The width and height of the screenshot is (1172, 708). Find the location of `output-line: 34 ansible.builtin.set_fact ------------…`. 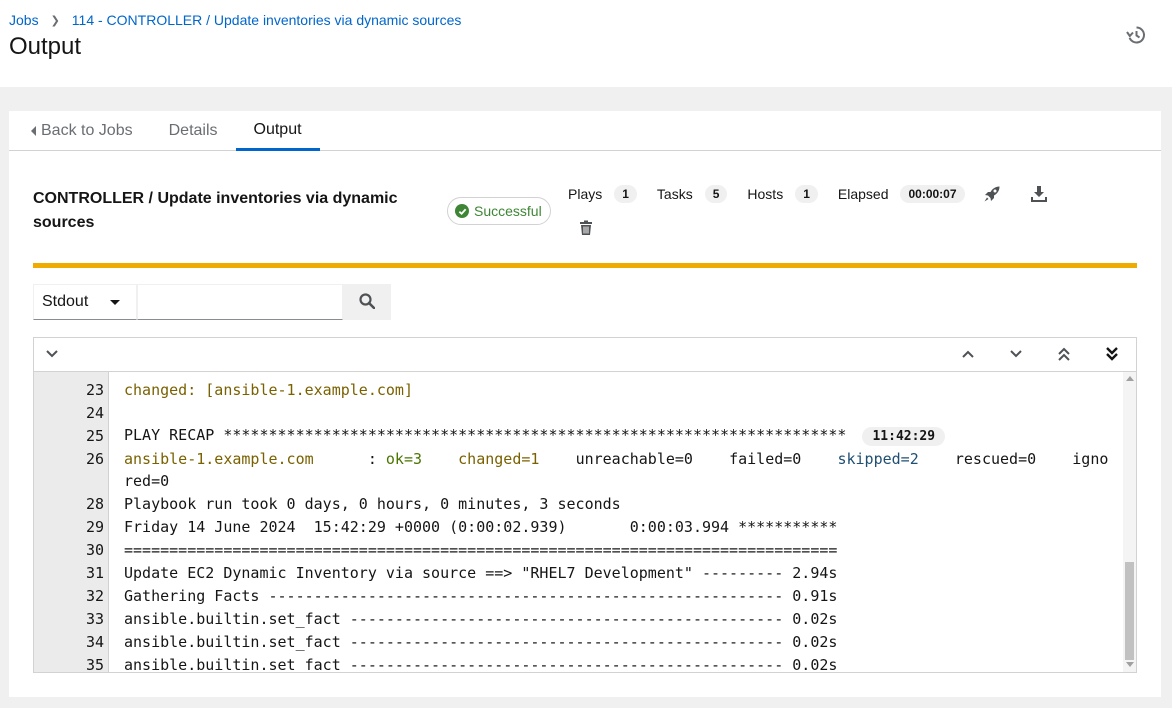

output-line: 34 ansible.builtin.set_fact ------------… is located at coordinates (436, 641).